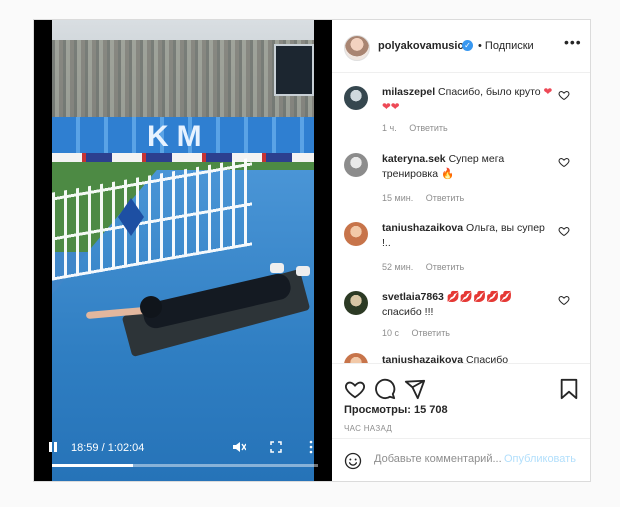  Describe the element at coordinates (506, 46) in the screenshot. I see `following-status: • Подписки` at that location.